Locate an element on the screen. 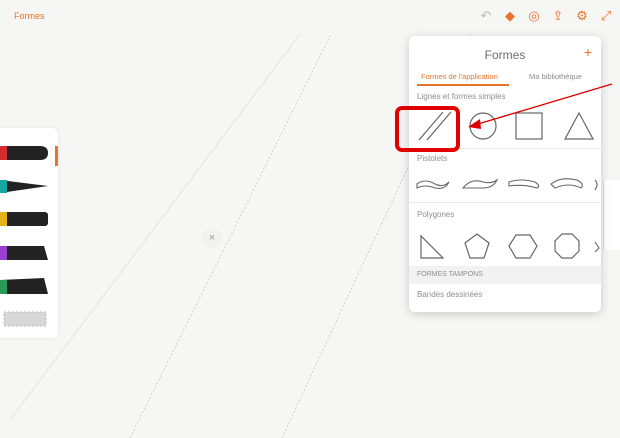 Image resolution: width=620 pixels, height=438 pixels. curves-row is located at coordinates (507, 184).